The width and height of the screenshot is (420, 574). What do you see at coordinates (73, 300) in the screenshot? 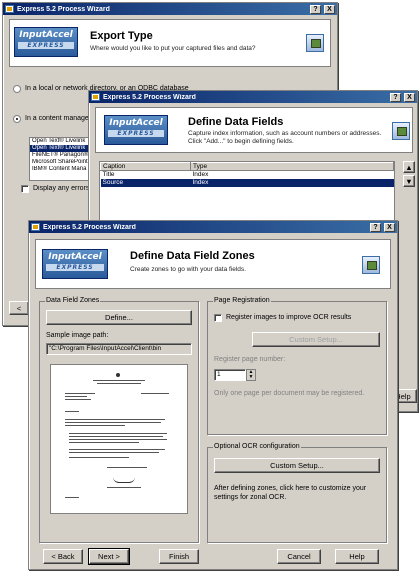
I see `group-label: Data Field Zones` at bounding box center [73, 300].